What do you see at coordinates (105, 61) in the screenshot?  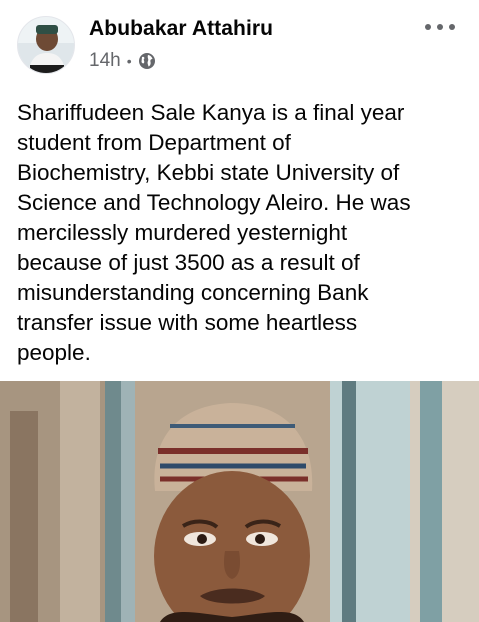 I see `post-timestamp: 14h` at bounding box center [105, 61].